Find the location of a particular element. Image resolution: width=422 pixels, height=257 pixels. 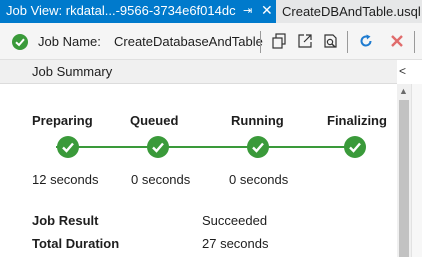

total-duration-label: Total Duration is located at coordinates (76, 243).